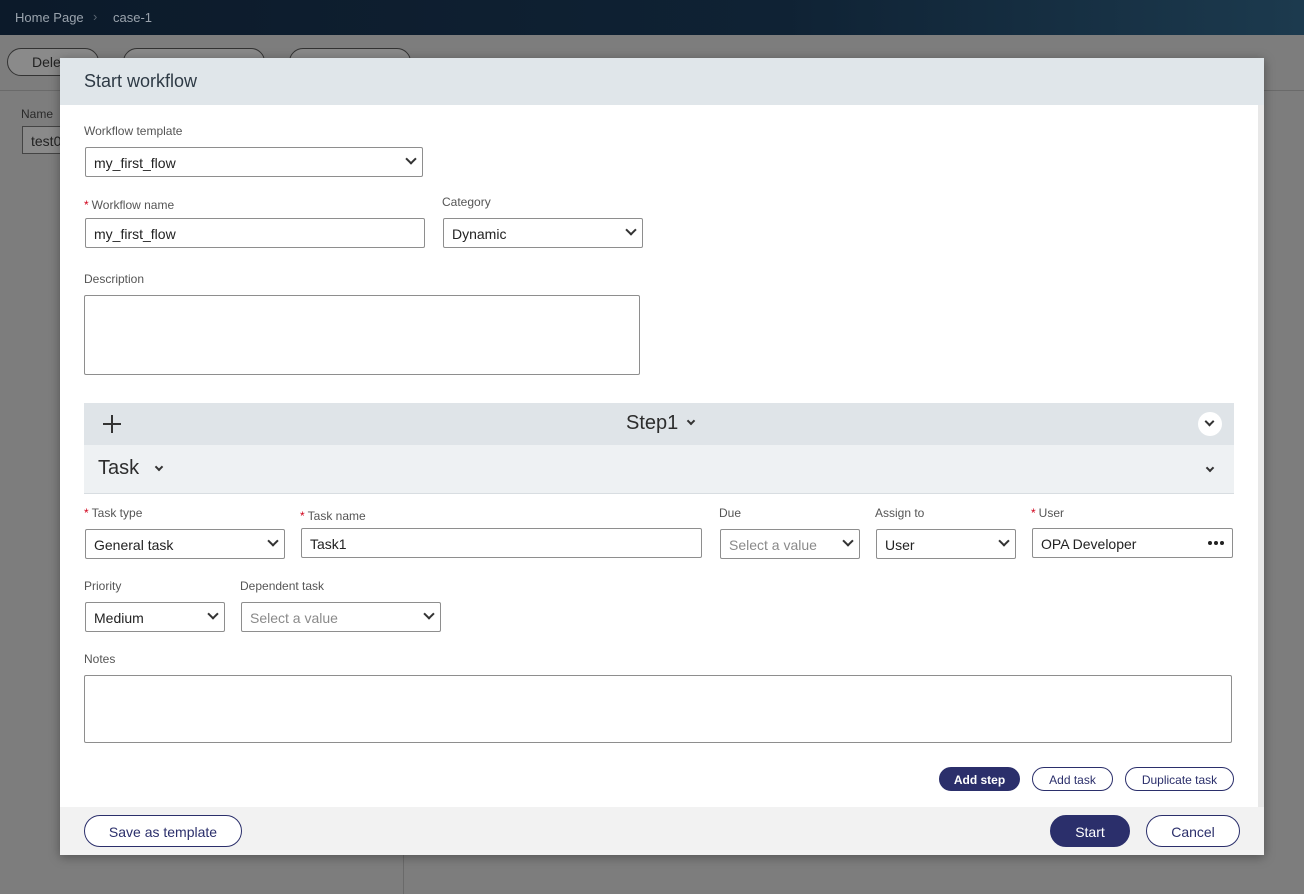 This screenshot has width=1304, height=894. What do you see at coordinates (185, 544) in the screenshot?
I see `task-type-select: General task` at bounding box center [185, 544].